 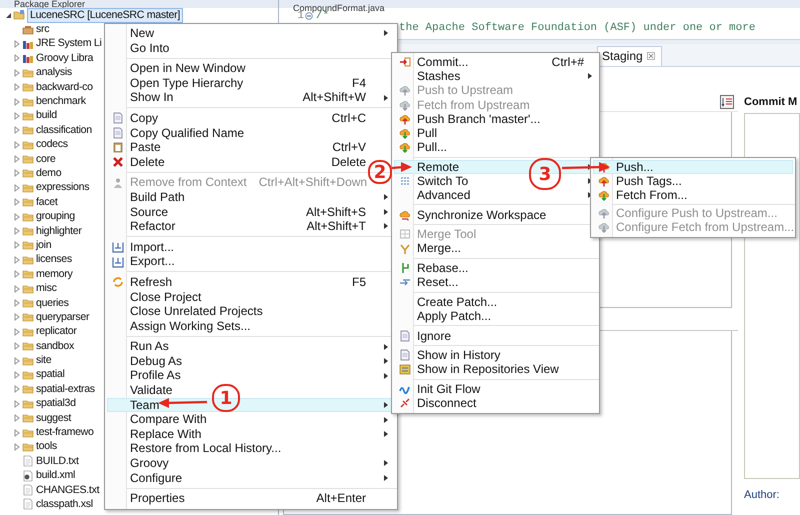 What do you see at coordinates (762, 495) in the screenshot?
I see `author-label: Author:` at bounding box center [762, 495].